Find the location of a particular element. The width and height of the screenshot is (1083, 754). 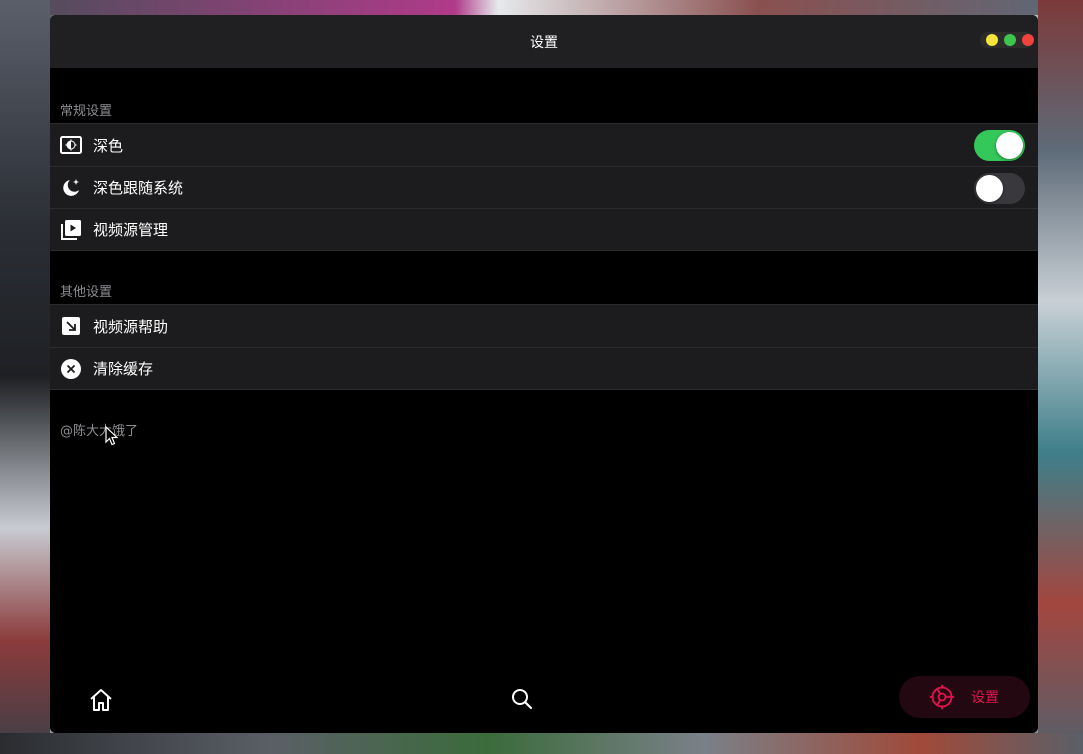

close-button is located at coordinates (1028, 40).